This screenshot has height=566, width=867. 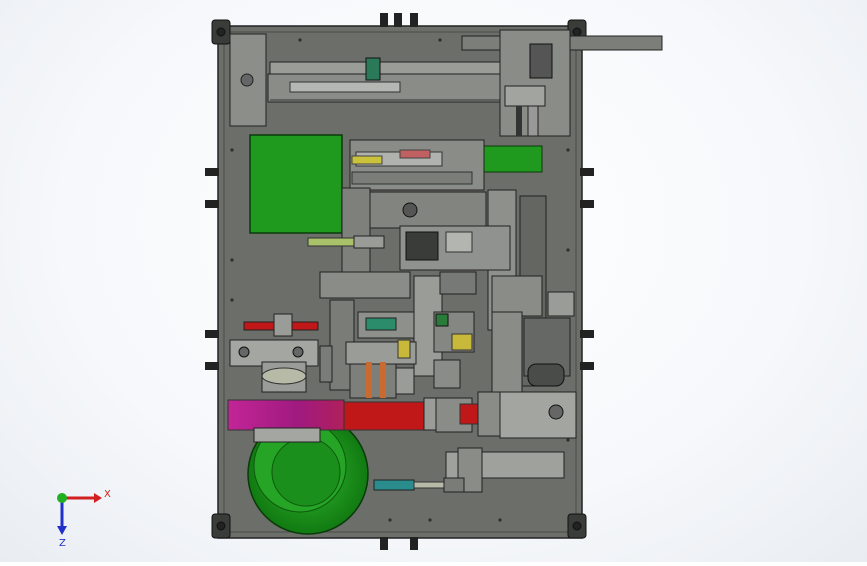 I want to click on x-axis-label: X, so click(x=107, y=494).